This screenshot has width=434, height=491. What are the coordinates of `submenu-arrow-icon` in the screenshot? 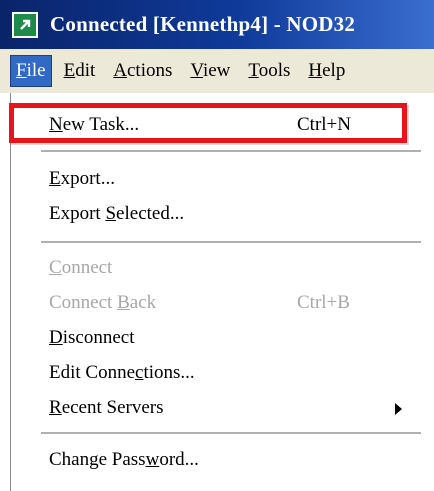 It's located at (398, 409).